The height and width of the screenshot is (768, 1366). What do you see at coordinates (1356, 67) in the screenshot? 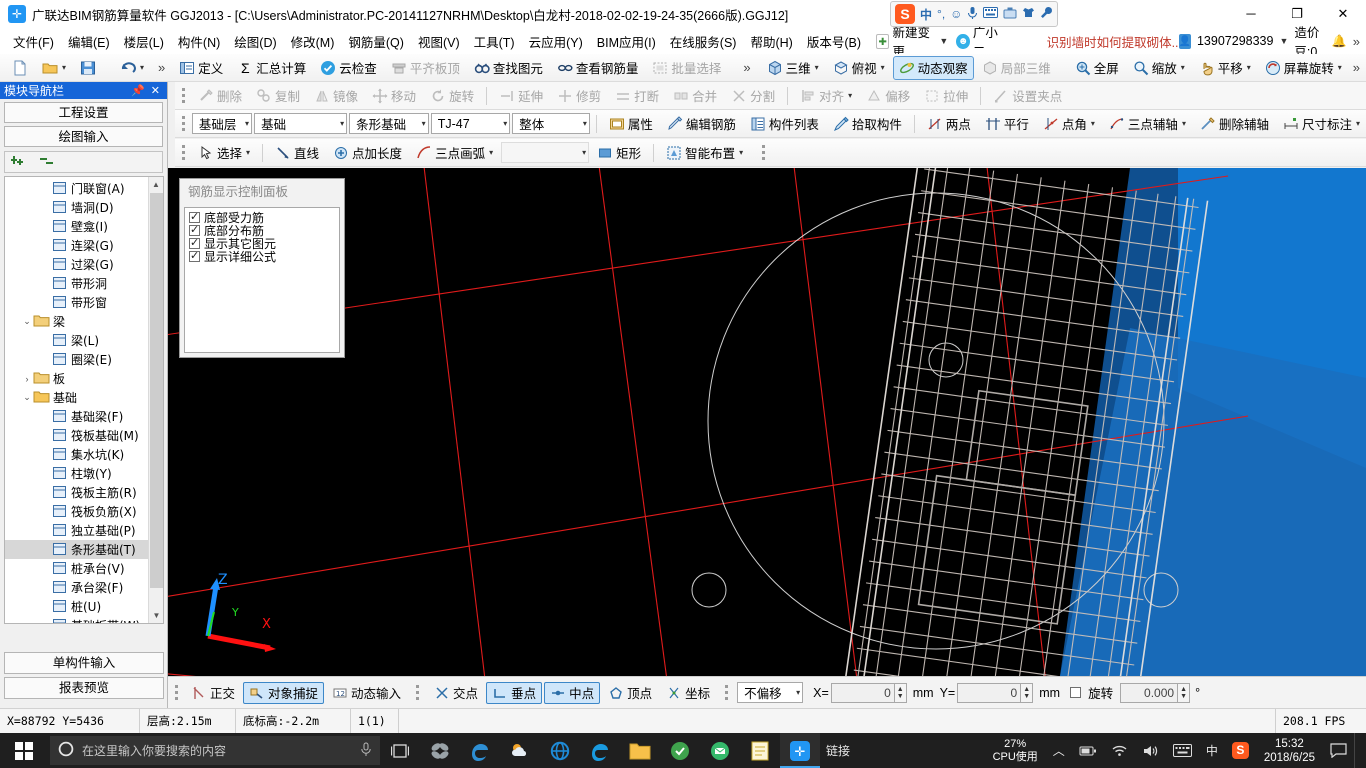
I see `toolbar-right-overflow-icon: »` at bounding box center [1356, 67].